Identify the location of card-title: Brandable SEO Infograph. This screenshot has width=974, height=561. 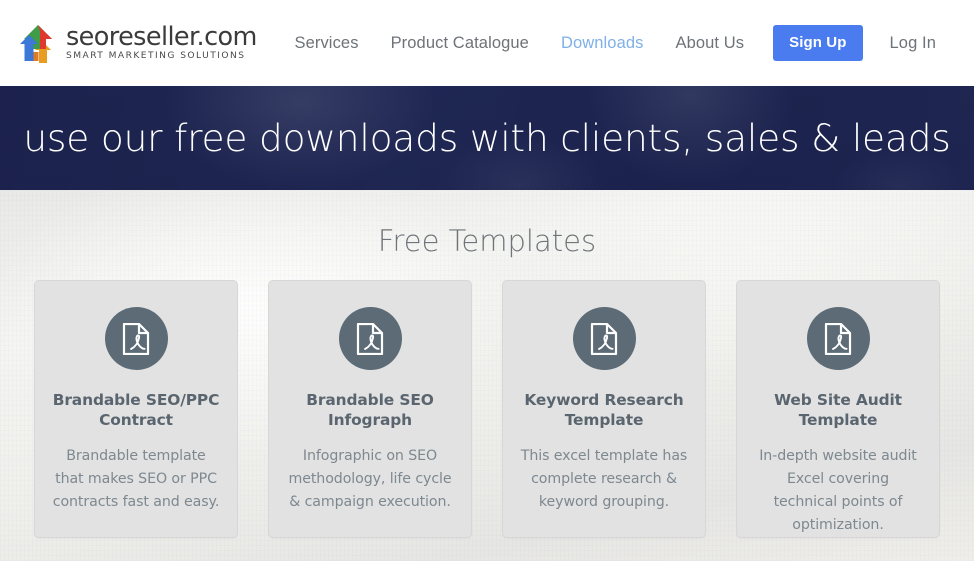
(370, 410).